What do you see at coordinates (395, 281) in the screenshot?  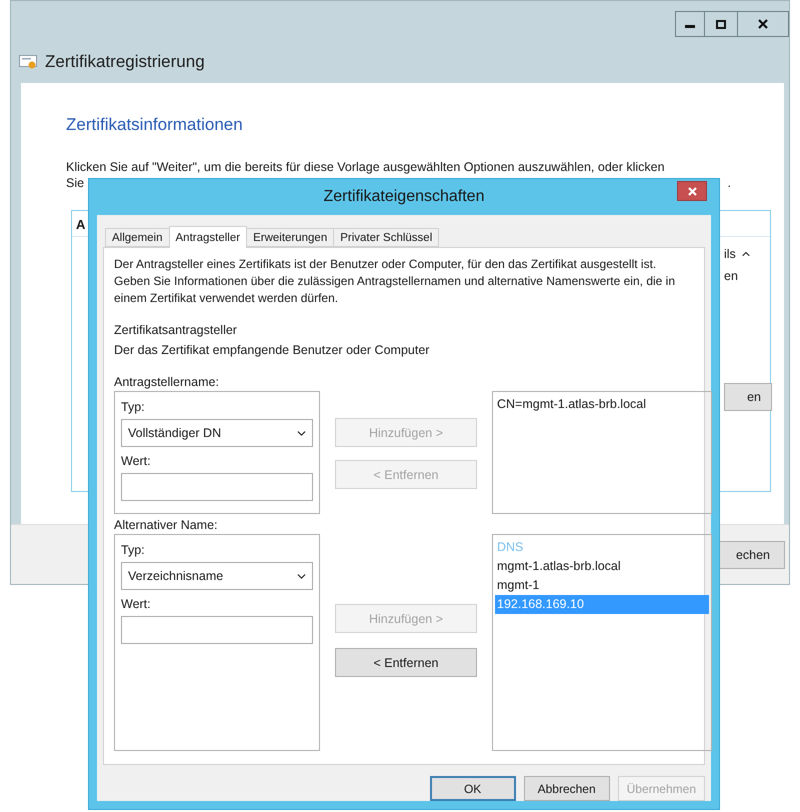 I see `description-text: Der Antragsteller eines Zertifikats ist der Benutzer oder Computer, für den das Zertifikat ausgestellt ist. Geben Sie Informationen über die zulässigen Antragstellernamen und alternative Namenswerte ein, die in einem Zertifikat verwendet werden dürfen.` at bounding box center [395, 281].